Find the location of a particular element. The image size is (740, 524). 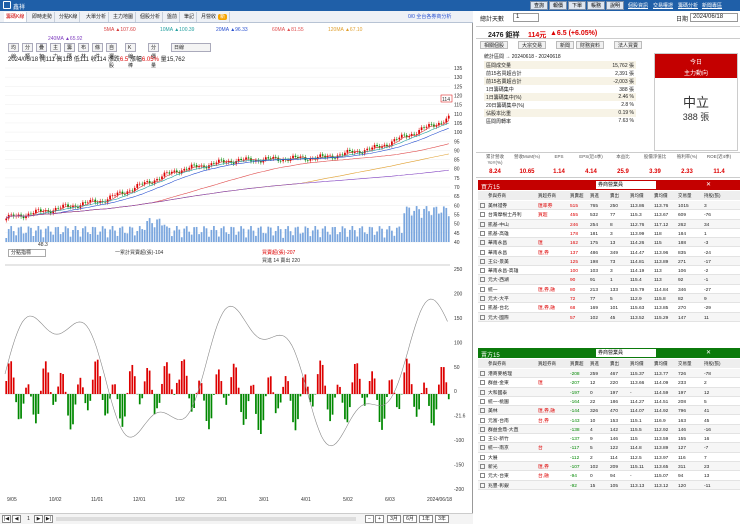

table-row: 王公-景美 125 198 73 114.81 113.89 271 -17 is located at coordinates (609, 261).